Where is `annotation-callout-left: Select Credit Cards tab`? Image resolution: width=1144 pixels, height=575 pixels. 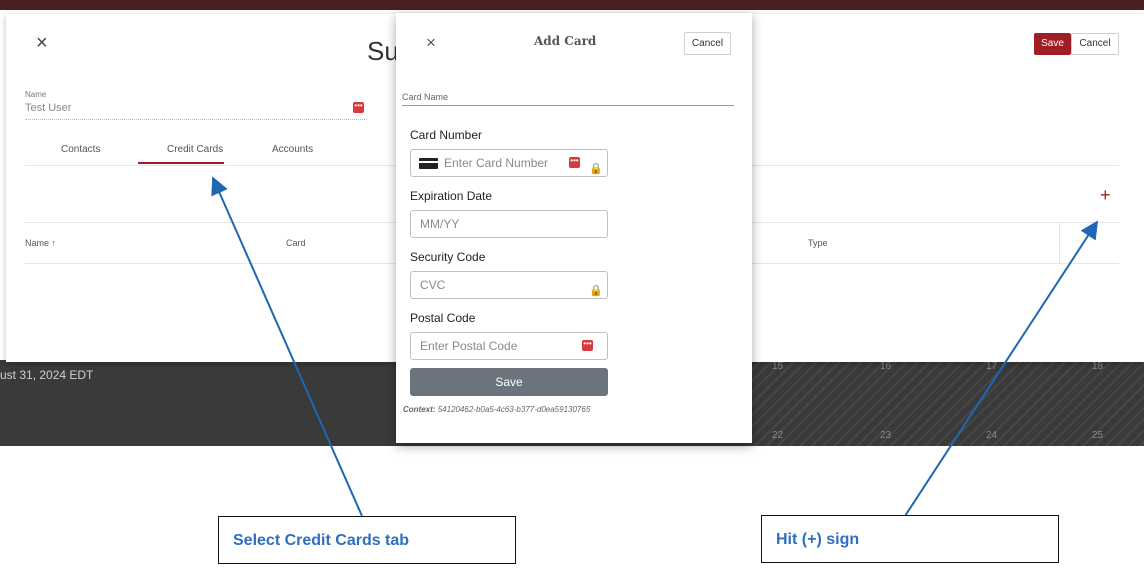
annotation-callout-left: Select Credit Cards tab is located at coordinates (367, 540).